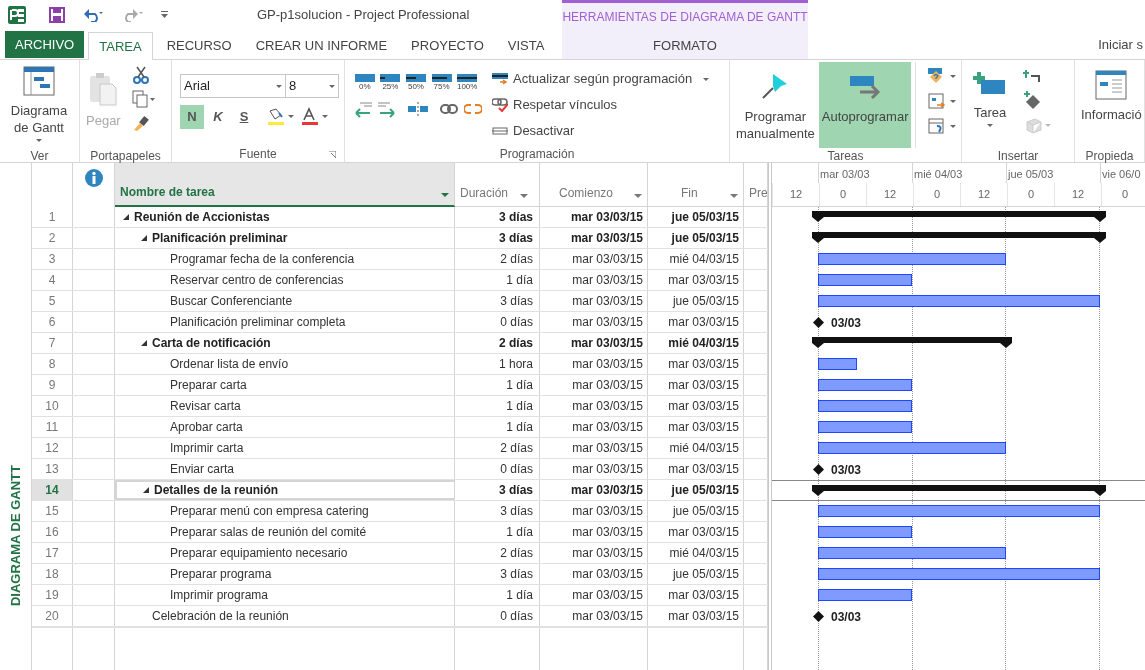 Image resolution: width=1145 pixels, height=670 pixels. What do you see at coordinates (441, 83) in the screenshot?
I see `percent-complete-button: 75%` at bounding box center [441, 83].